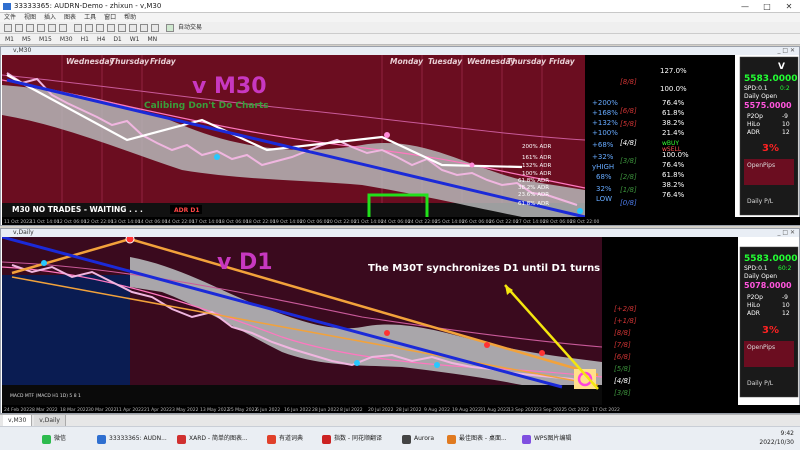  I want to click on menu-file: 文件, so click(10, 17).